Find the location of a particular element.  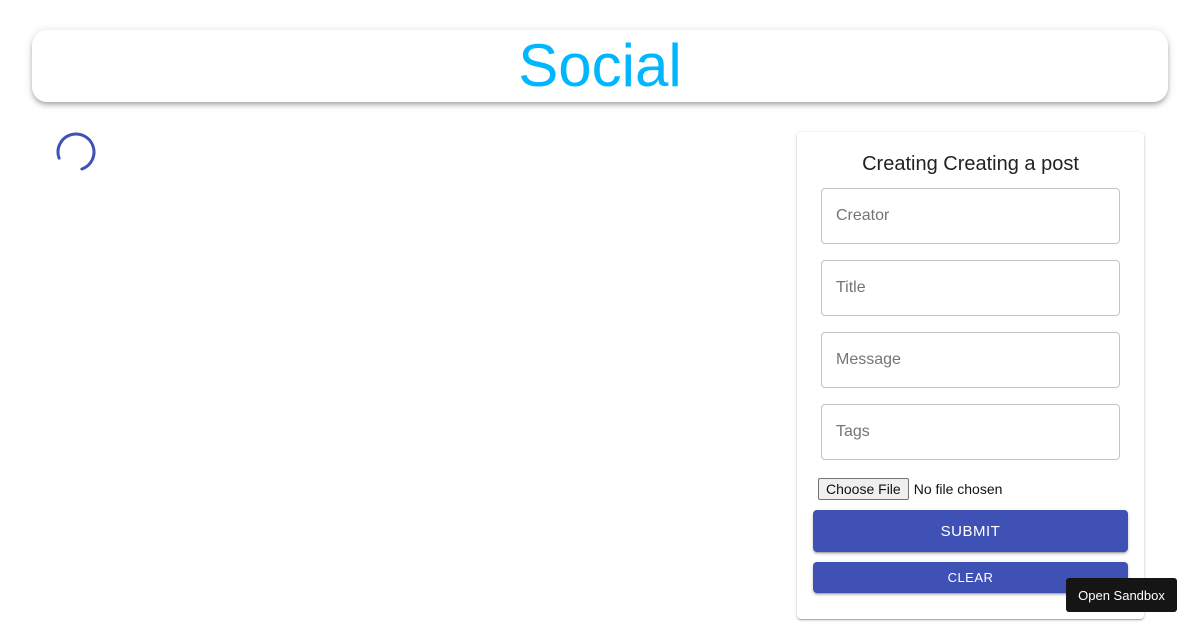

open-sandbox-button: Open Sandbox is located at coordinates (1121, 595).